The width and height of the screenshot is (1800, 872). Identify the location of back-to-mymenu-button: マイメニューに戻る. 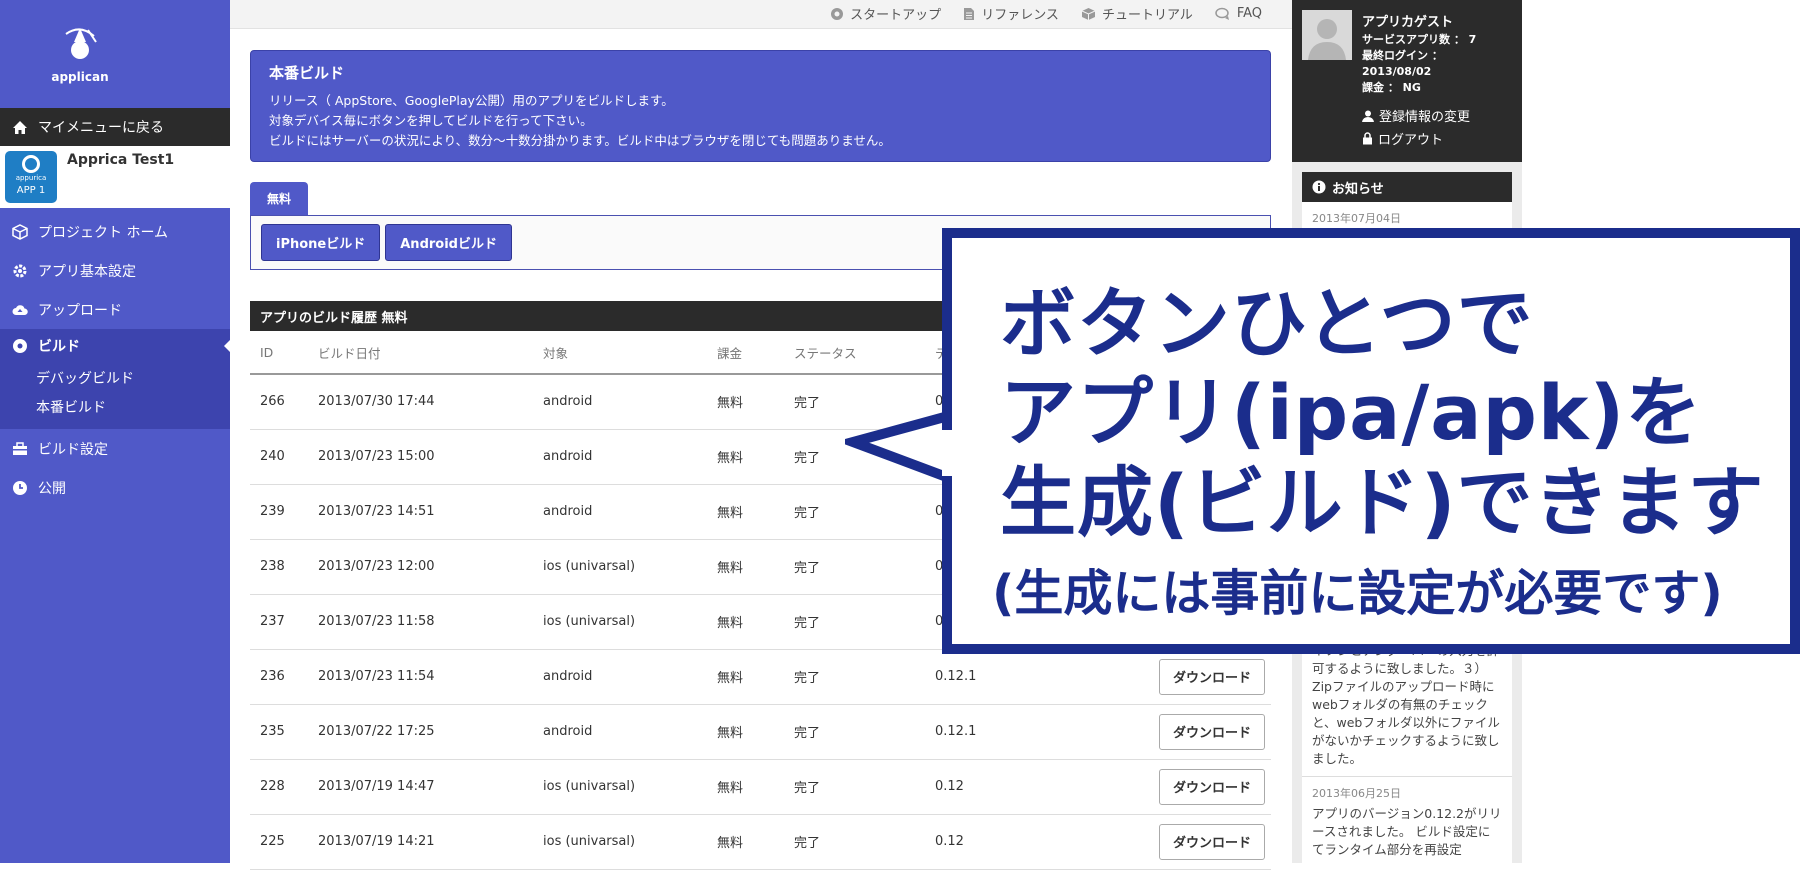
(115, 127).